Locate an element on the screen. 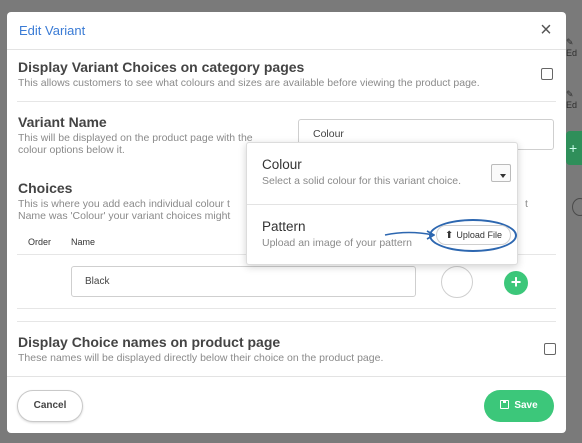 Image resolution: width=582 pixels, height=443 pixels. upload-file-label: Upload File is located at coordinates (479, 235).